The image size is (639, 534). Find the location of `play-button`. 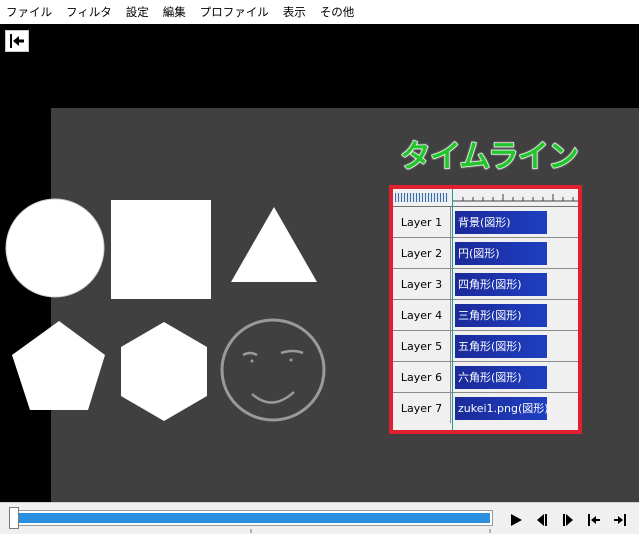

play-button is located at coordinates (516, 520).